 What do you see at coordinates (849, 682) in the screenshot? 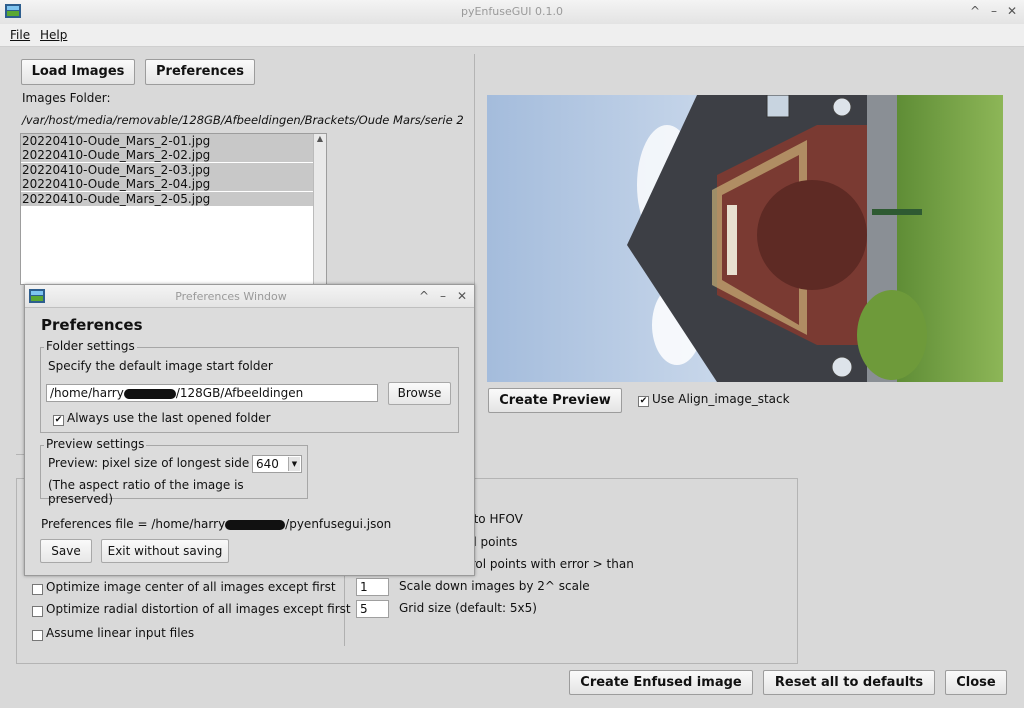
I see `reset-defaults-button: Reset all to defaults` at bounding box center [849, 682].